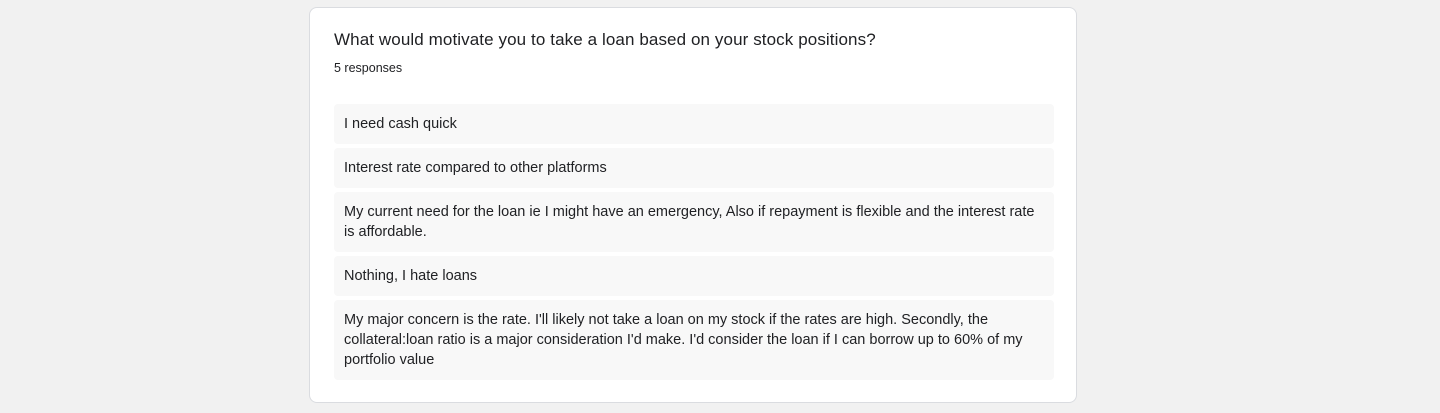 The height and width of the screenshot is (413, 1440). What do you see at coordinates (694, 276) in the screenshot?
I see `response-item: Nothing, I hate loans` at bounding box center [694, 276].